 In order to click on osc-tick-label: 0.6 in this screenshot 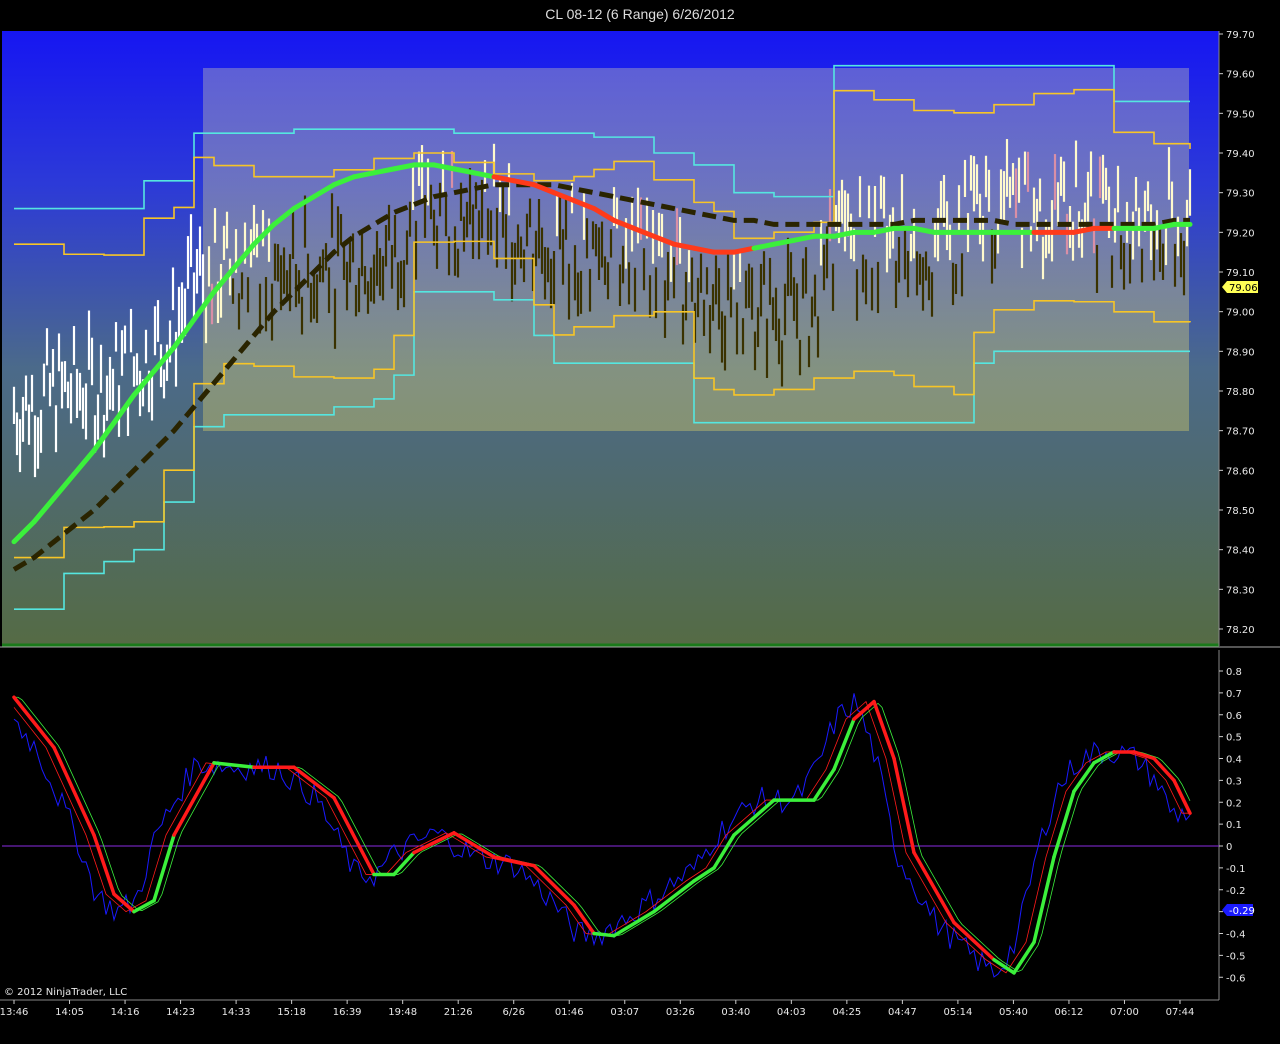, I will do `click(1234, 716)`.